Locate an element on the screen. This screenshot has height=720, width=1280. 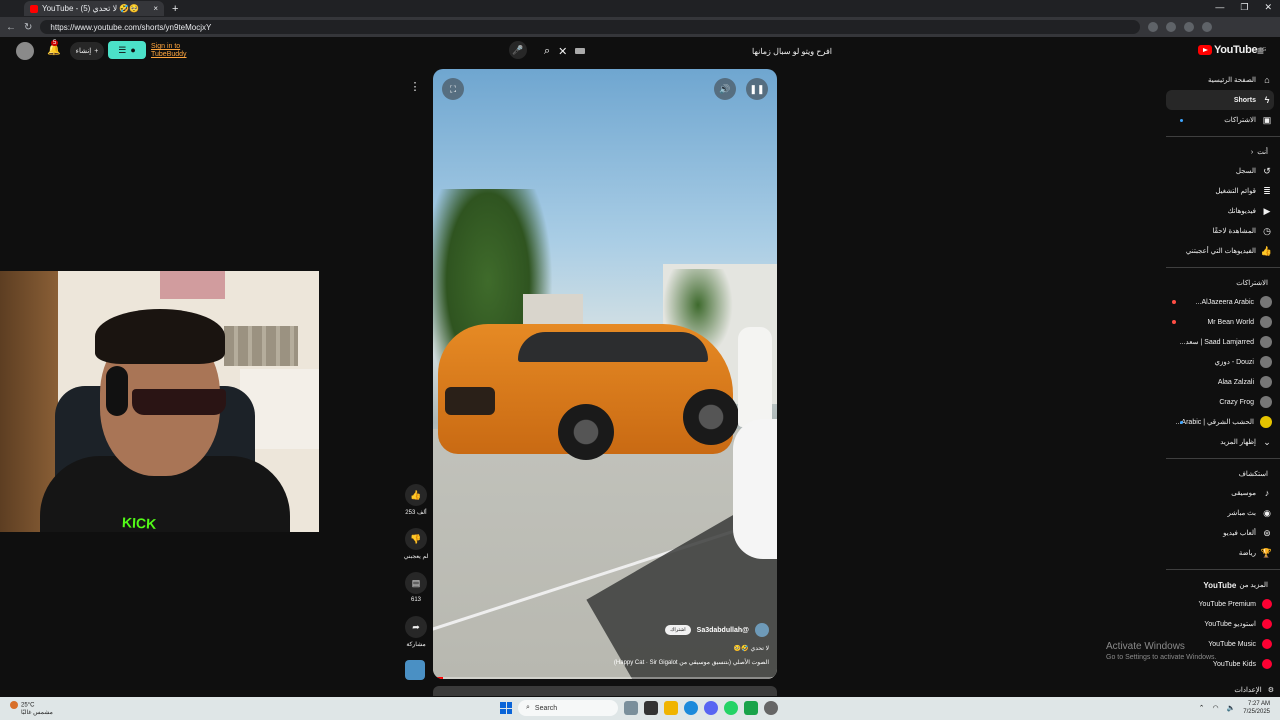
show-more-button: ⌄ إظهار المزيد is located at coordinates (1223, 442).